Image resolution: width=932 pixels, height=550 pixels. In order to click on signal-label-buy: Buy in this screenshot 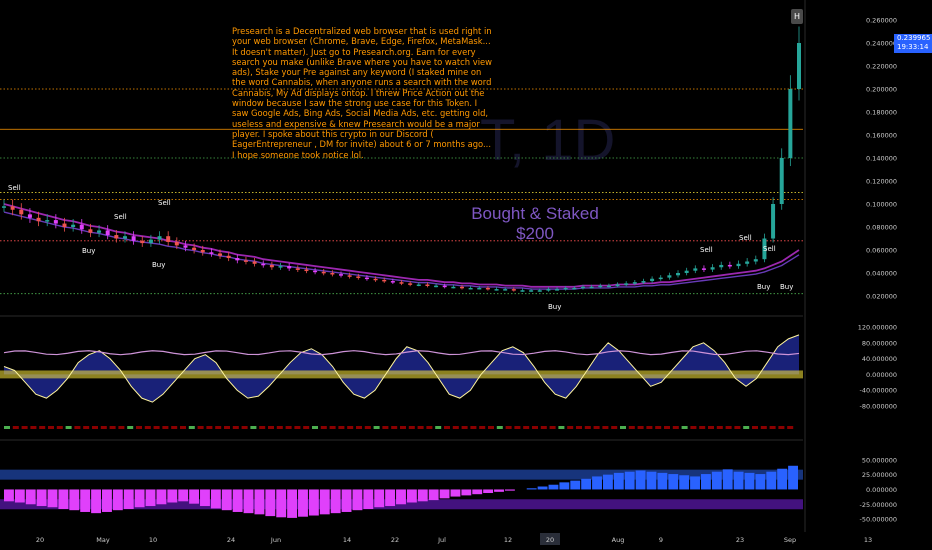, I will do `click(88, 251)`.